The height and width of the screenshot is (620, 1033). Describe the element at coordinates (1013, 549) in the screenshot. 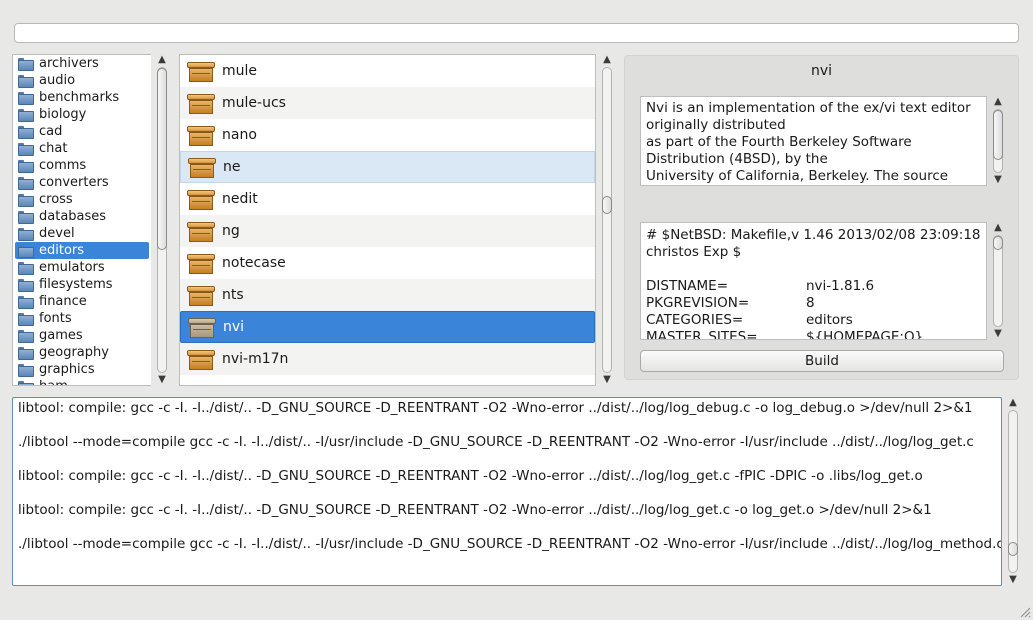

I see `log-scrollbar-thumb` at that location.